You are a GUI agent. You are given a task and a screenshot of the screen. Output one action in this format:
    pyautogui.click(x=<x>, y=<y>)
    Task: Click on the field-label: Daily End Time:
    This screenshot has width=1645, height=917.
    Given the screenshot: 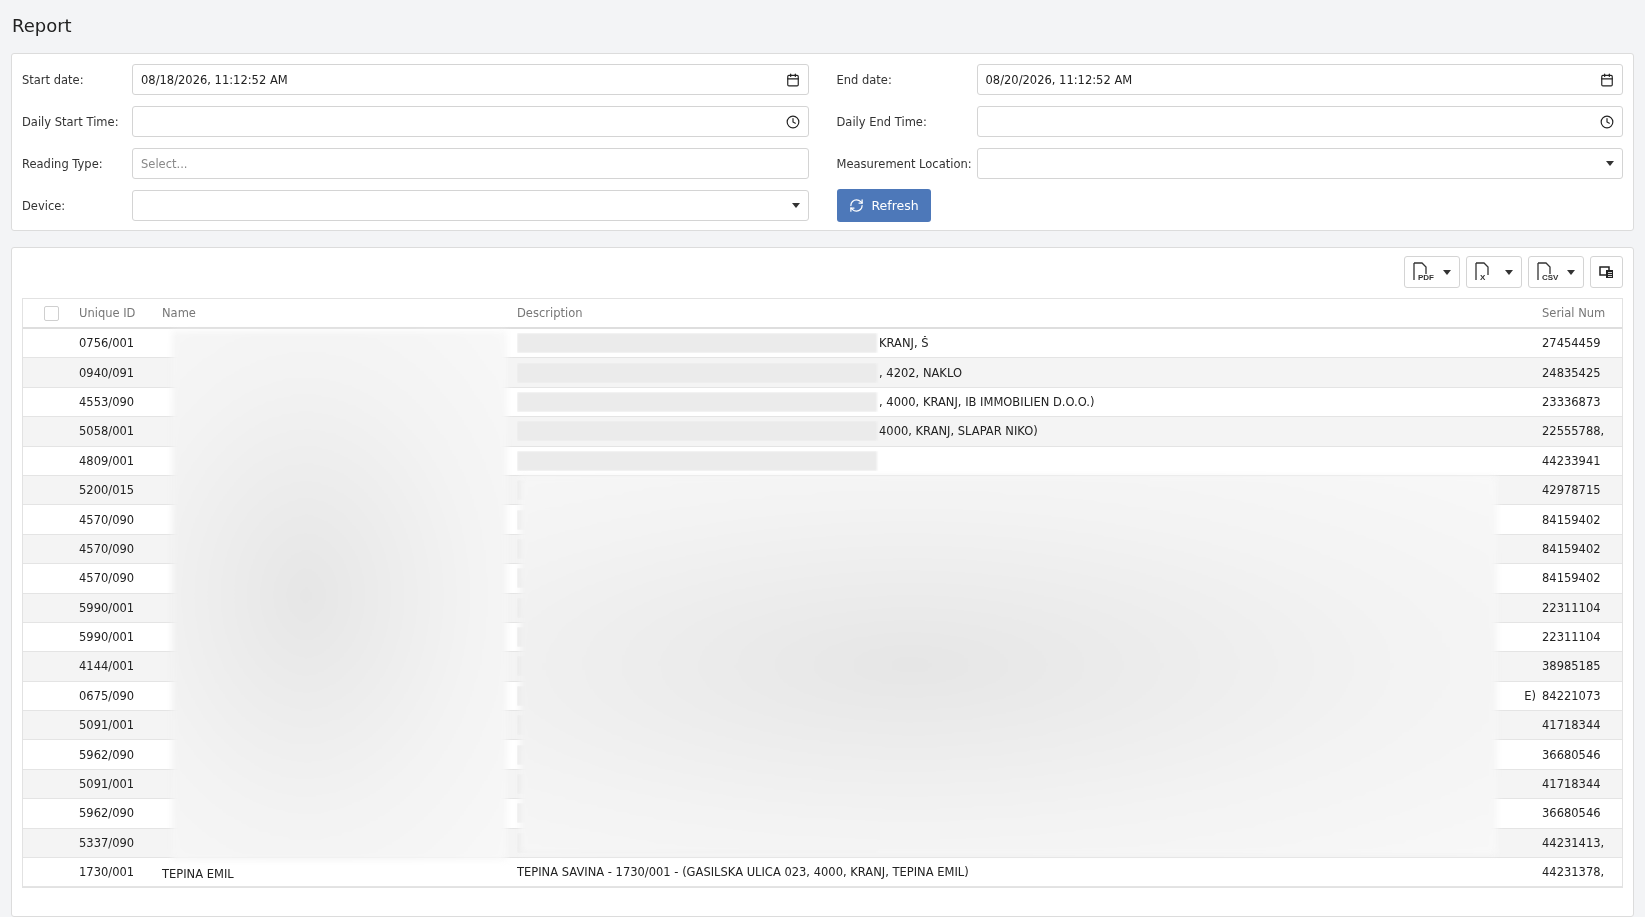 What is the action you would take?
    pyautogui.click(x=882, y=121)
    